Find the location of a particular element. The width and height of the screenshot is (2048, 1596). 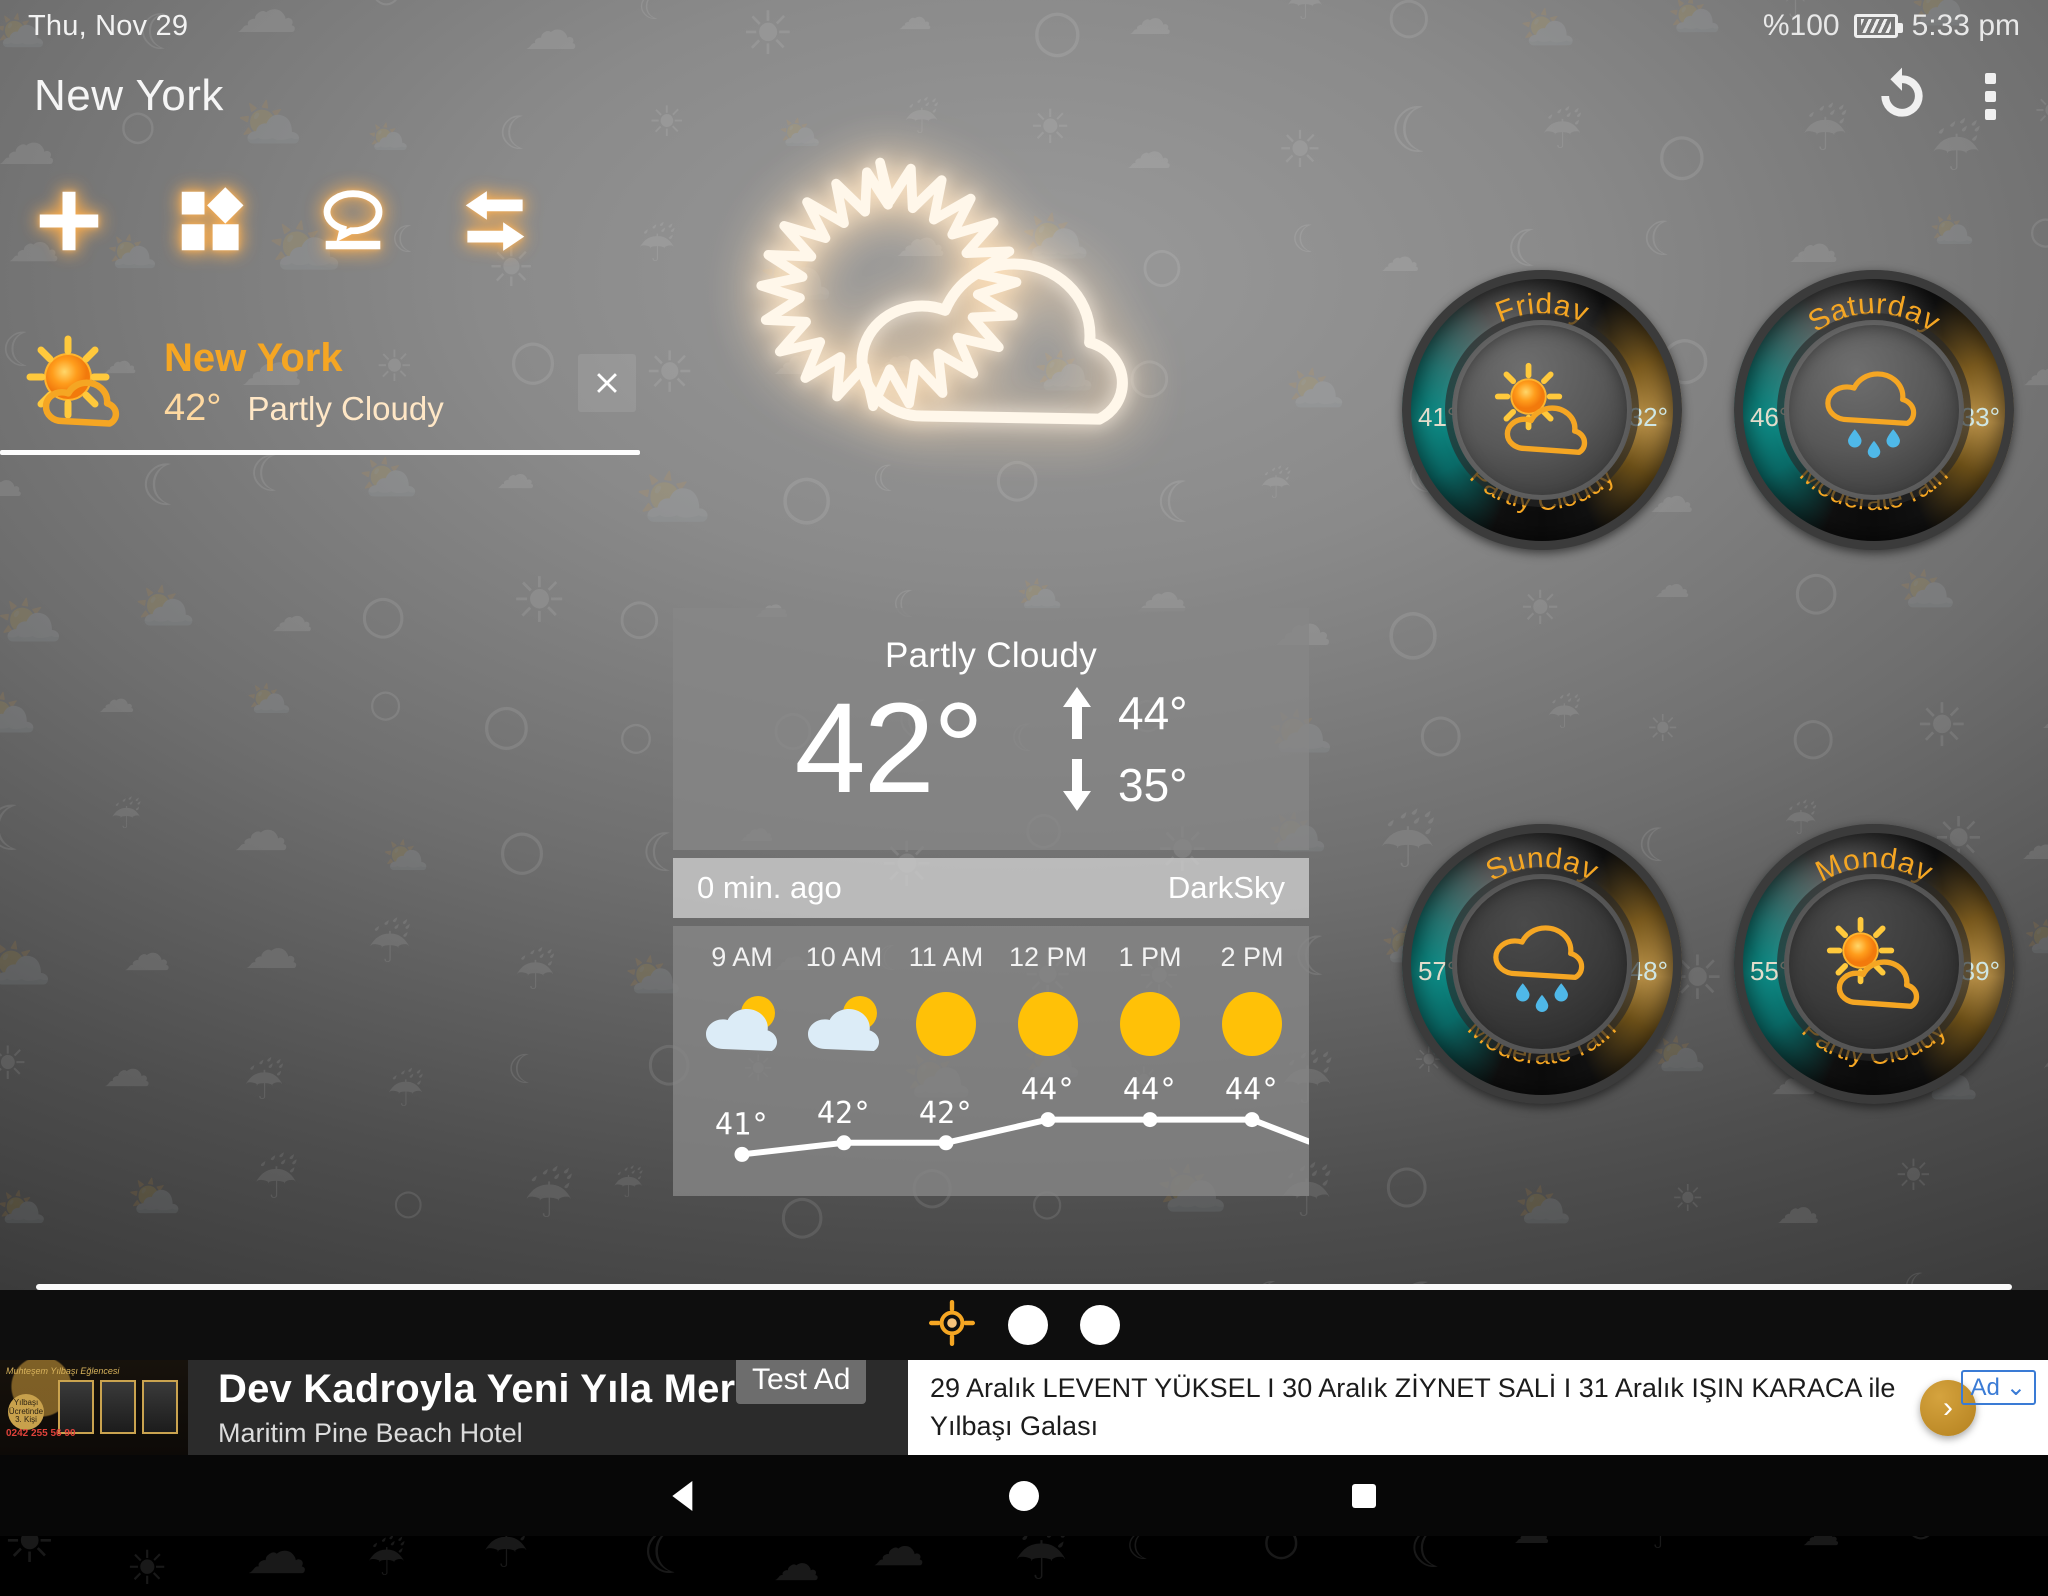

dial-low-temp: 32° is located at coordinates (1648, 417).